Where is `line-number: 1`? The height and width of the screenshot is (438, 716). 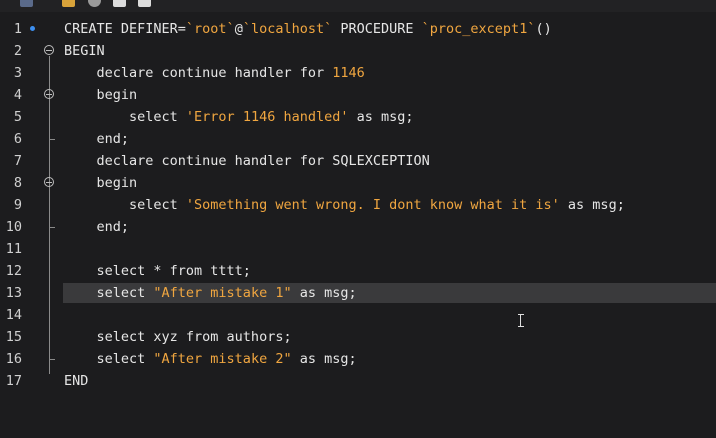
line-number: 1 is located at coordinates (17, 29).